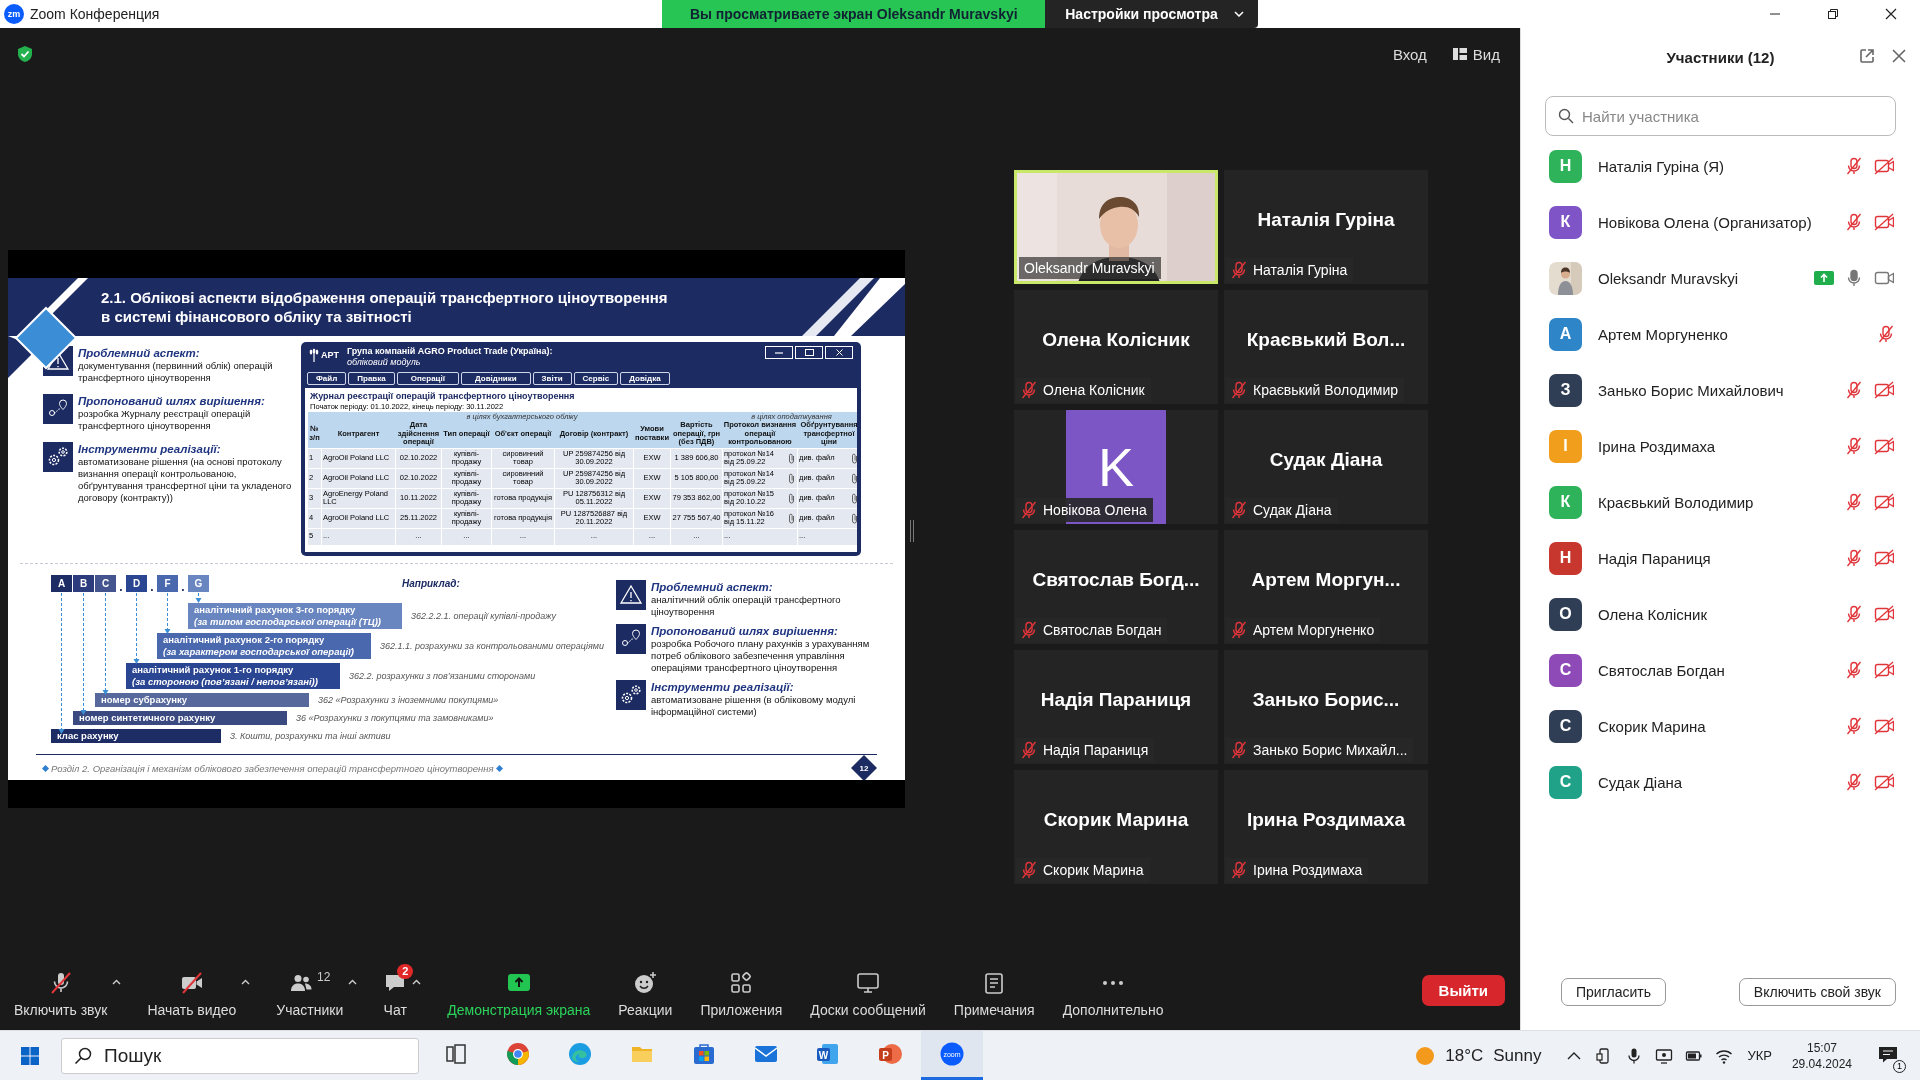 This screenshot has height=1080, width=1920. Describe the element at coordinates (552, 378) in the screenshot. I see `menu-item: Звіти` at that location.